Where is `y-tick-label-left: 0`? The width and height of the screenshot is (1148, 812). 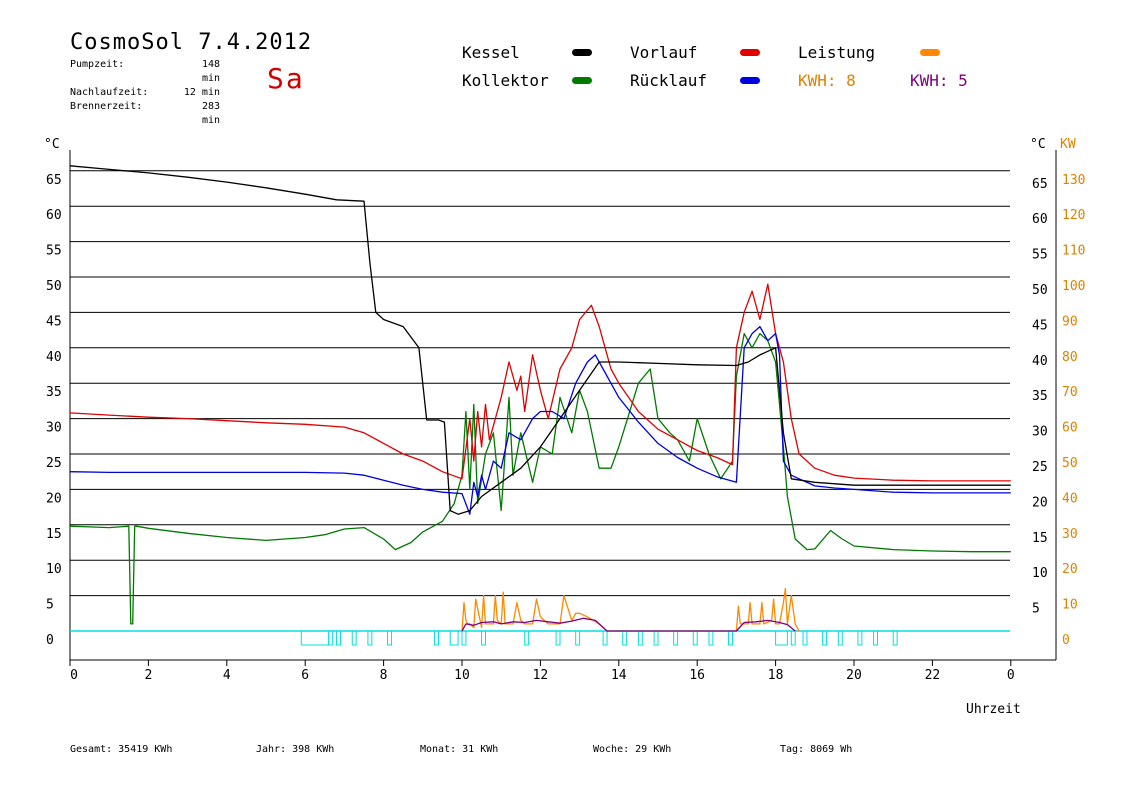
y-tick-label-left: 0 is located at coordinates (50, 640).